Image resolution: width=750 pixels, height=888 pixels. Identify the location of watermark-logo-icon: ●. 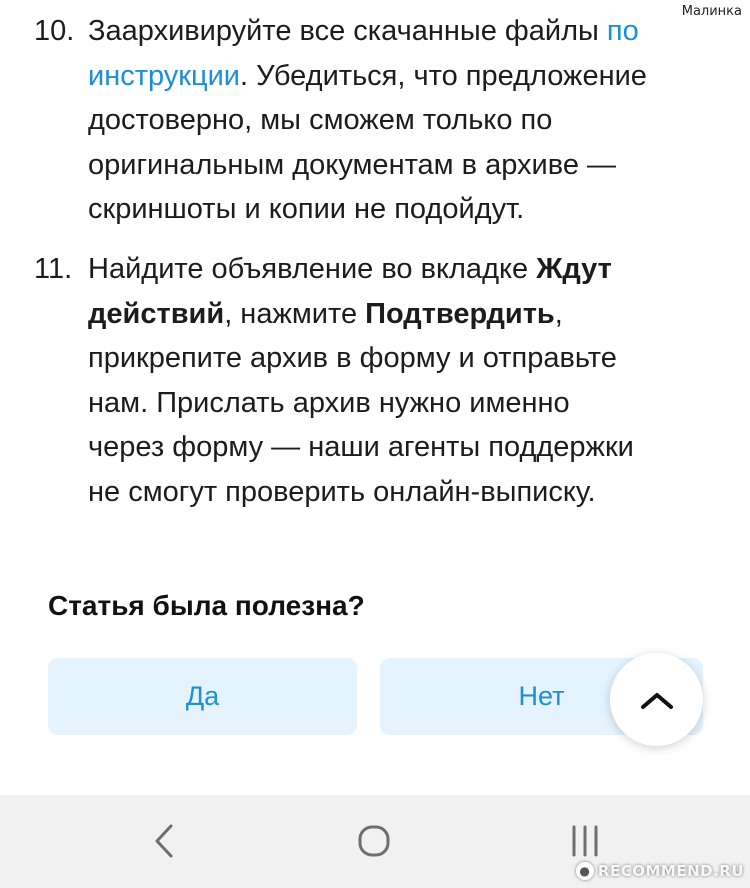
(584, 871).